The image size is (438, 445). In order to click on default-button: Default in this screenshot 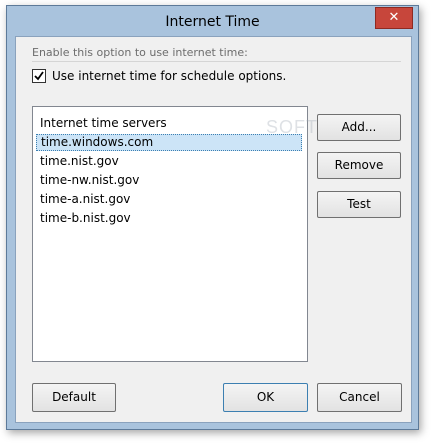, I will do `click(74, 397)`.